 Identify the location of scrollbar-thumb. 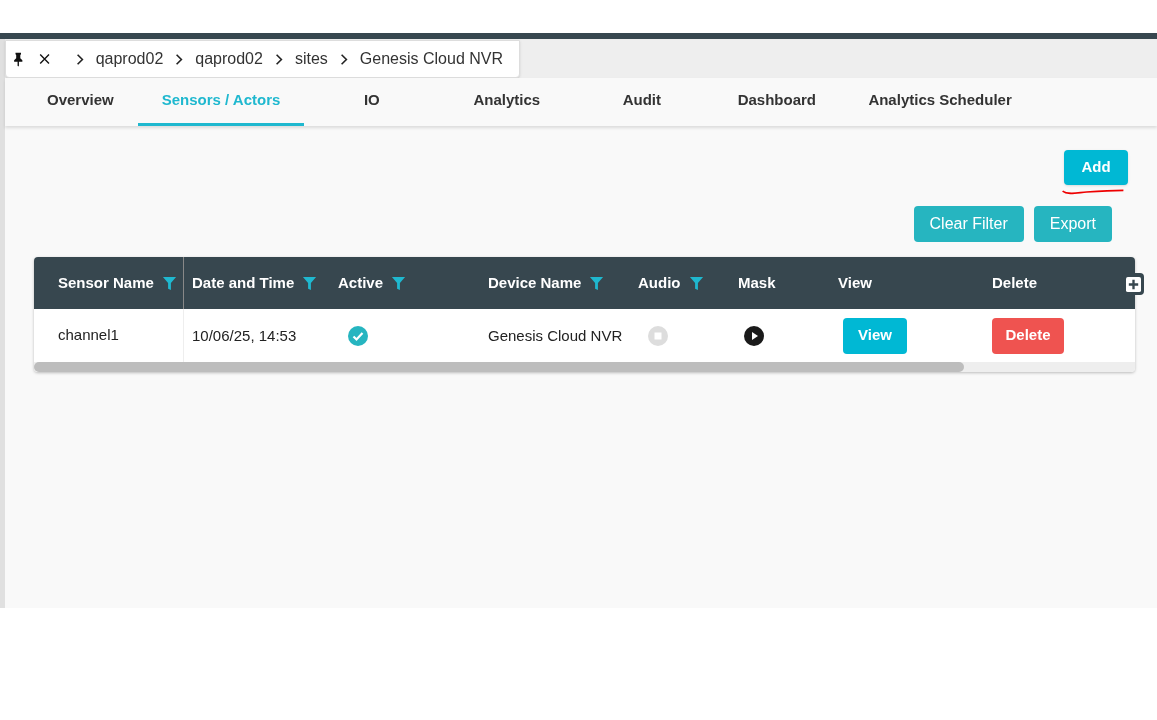
(499, 367).